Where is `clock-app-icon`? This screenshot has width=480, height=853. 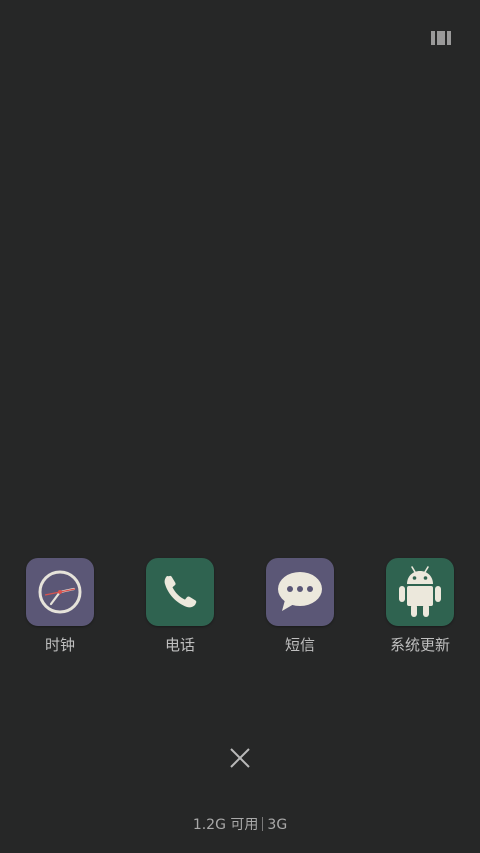
clock-app-icon is located at coordinates (60, 592).